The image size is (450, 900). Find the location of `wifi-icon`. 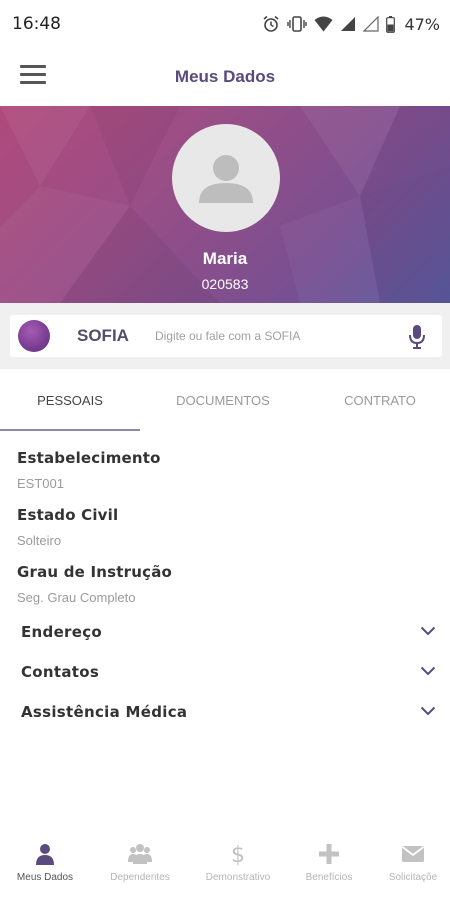

wifi-icon is located at coordinates (323, 24).